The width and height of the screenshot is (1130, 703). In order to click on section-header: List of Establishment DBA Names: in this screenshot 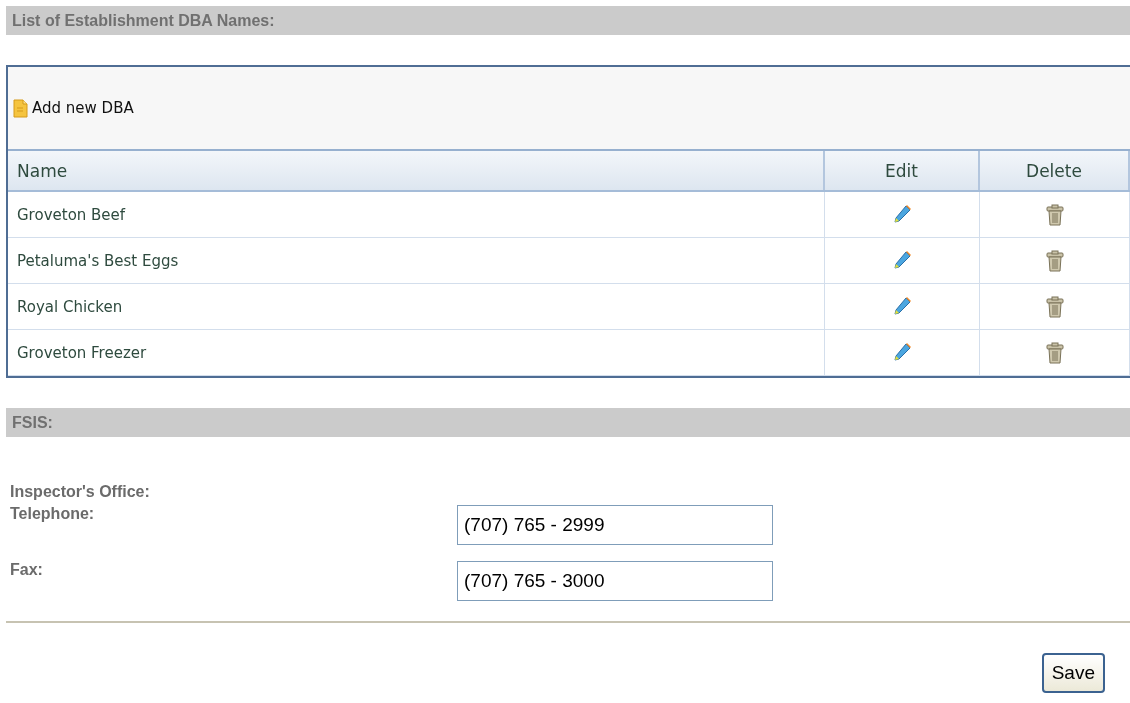, I will do `click(568, 20)`.